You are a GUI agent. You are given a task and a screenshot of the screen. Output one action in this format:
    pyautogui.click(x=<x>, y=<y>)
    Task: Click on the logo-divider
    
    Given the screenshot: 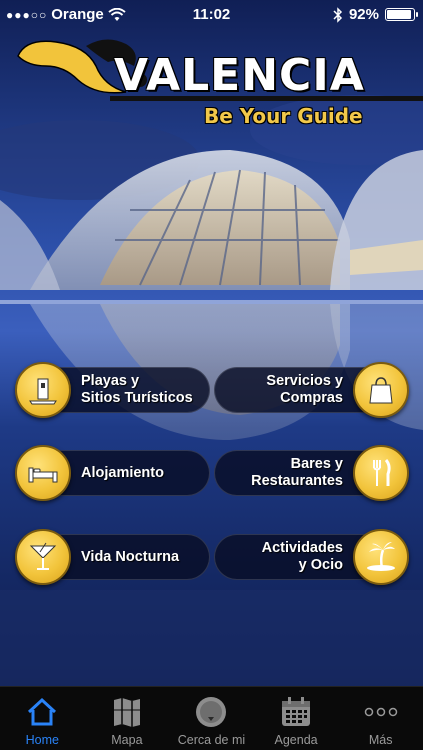 What is the action you would take?
    pyautogui.click(x=266, y=98)
    